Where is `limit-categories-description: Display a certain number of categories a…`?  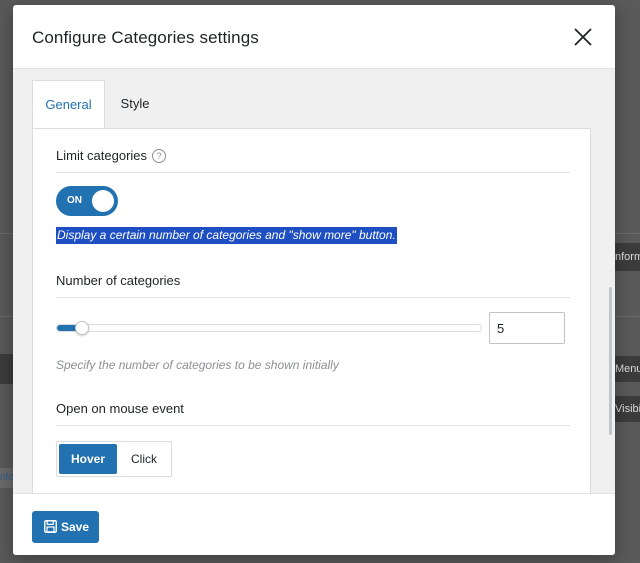
limit-categories-description: Display a certain number of categories a… is located at coordinates (226, 235).